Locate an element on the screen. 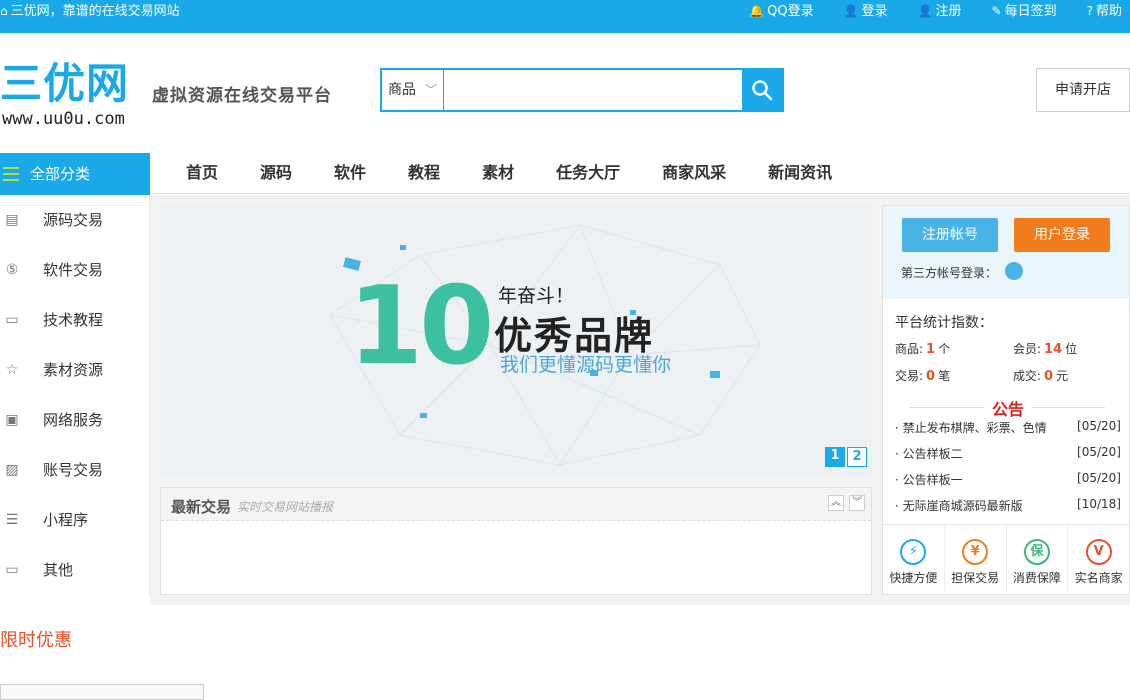  top-links: 🔔 QQ登录 👤 登录 👤 注册 ✎ 每日签到 ? 帮助 is located at coordinates (935, 11).